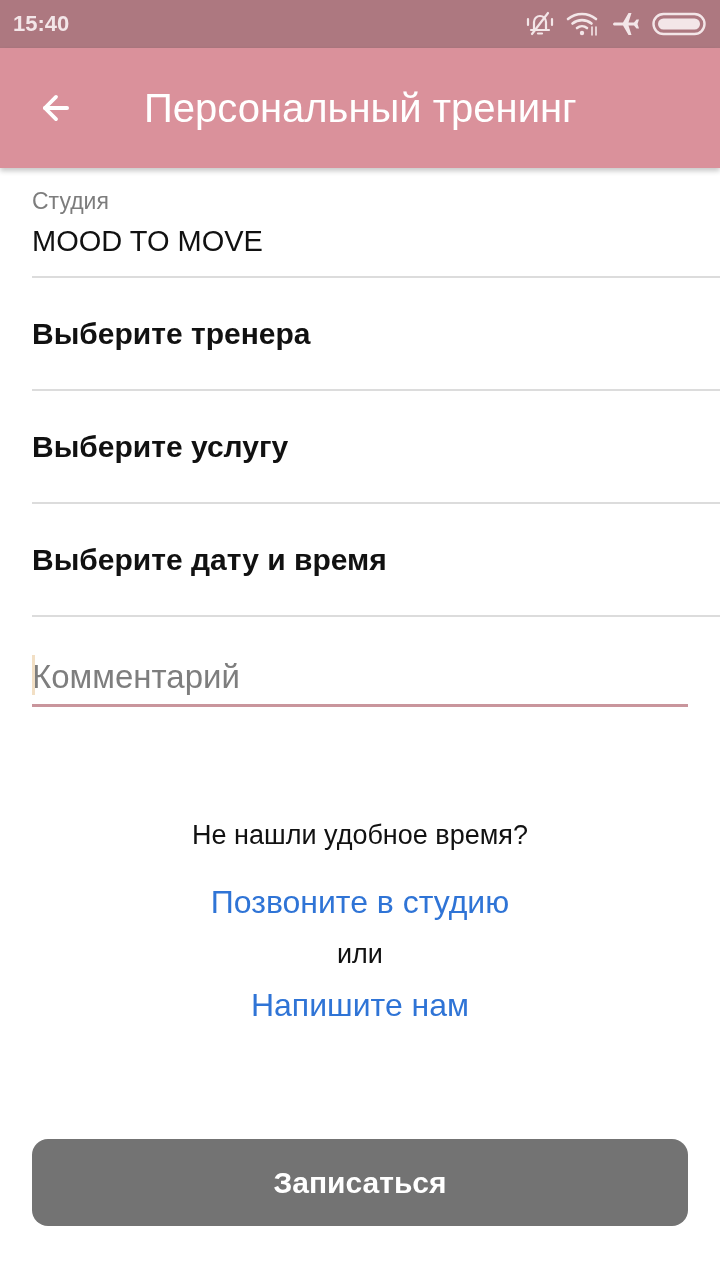 This screenshot has height=1280, width=720. I want to click on wifi-icon, so click(583, 24).